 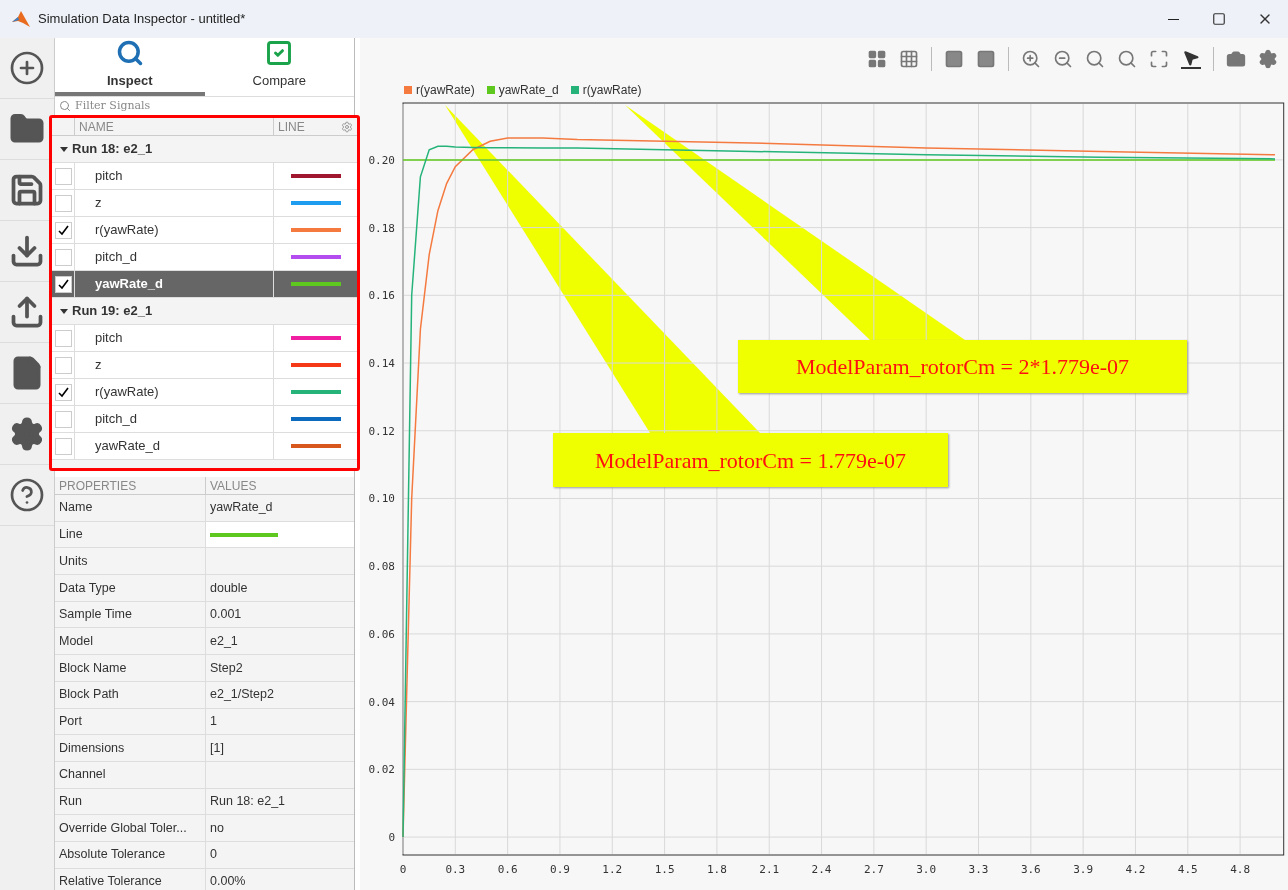 What do you see at coordinates (821, 869) in the screenshot?
I see `x-tick-label: 2.4` at bounding box center [821, 869].